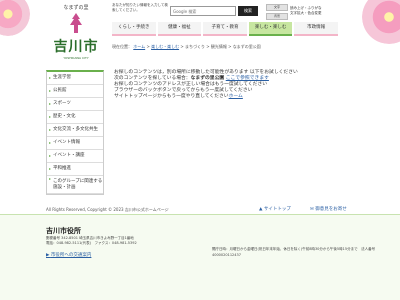 Image resolution: width=400 pixels, height=300 pixels. What do you see at coordinates (122, 46) in the screenshot?
I see `breadcrumb-prefix: 現在位置：` at bounding box center [122, 46].